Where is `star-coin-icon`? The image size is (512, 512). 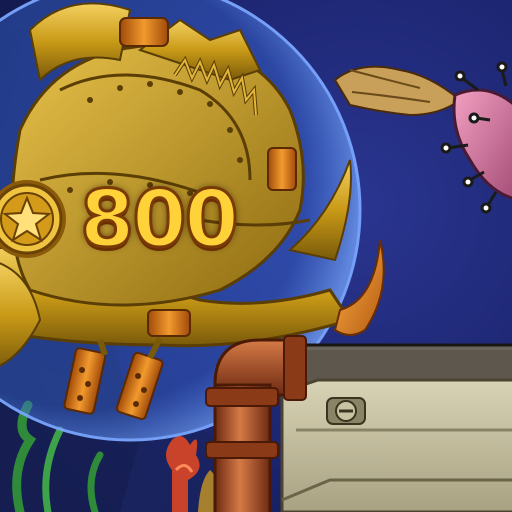 star-coin-icon is located at coordinates (33, 219).